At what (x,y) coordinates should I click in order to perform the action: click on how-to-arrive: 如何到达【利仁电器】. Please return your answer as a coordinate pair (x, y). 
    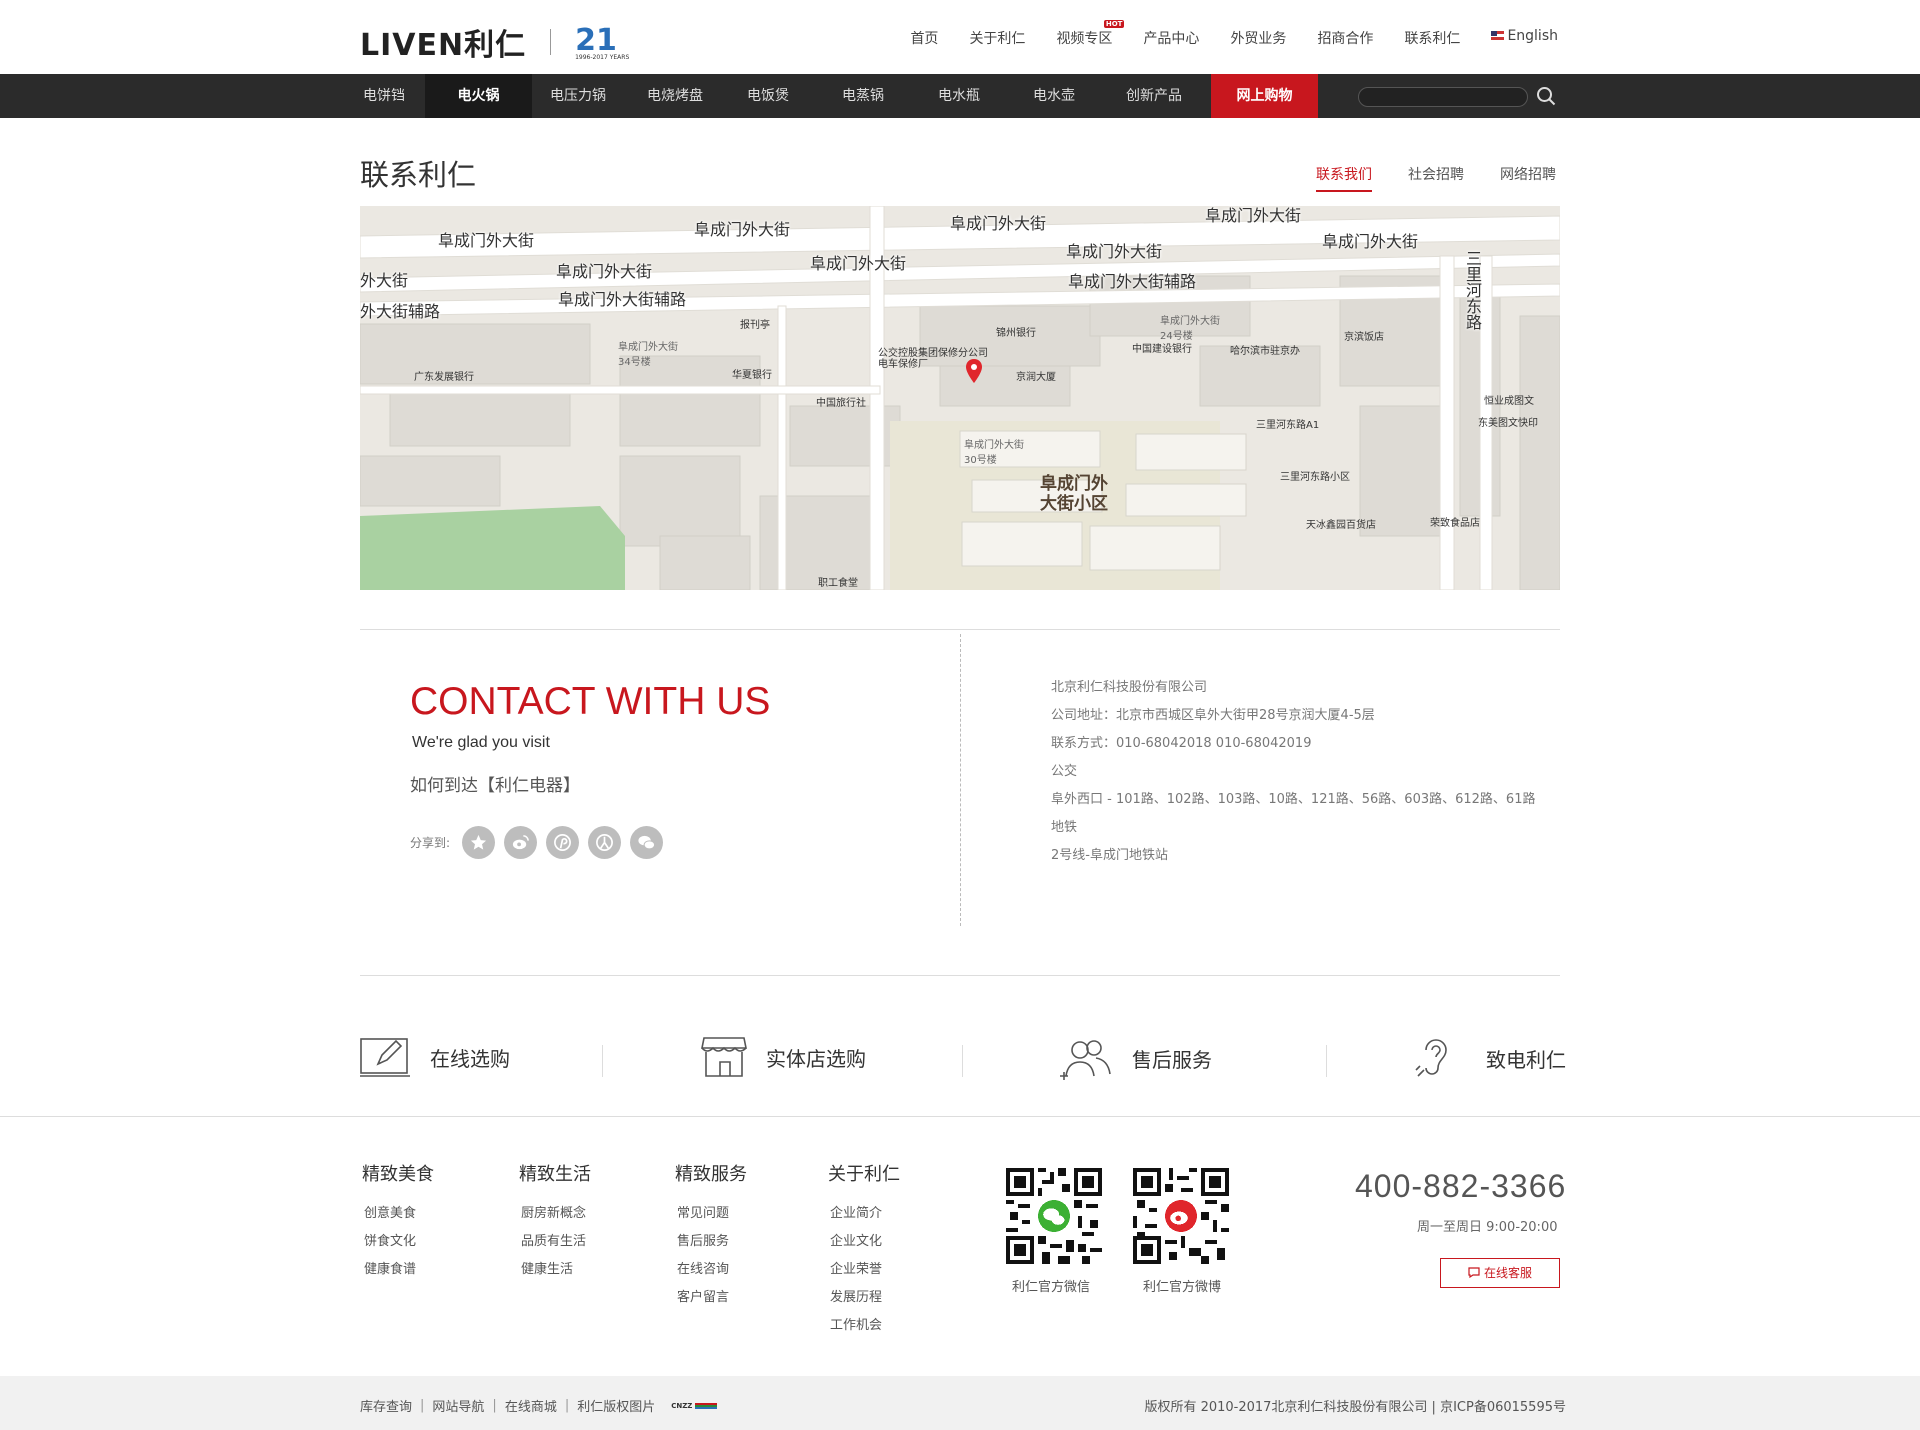
    Looking at the image, I should click on (495, 786).